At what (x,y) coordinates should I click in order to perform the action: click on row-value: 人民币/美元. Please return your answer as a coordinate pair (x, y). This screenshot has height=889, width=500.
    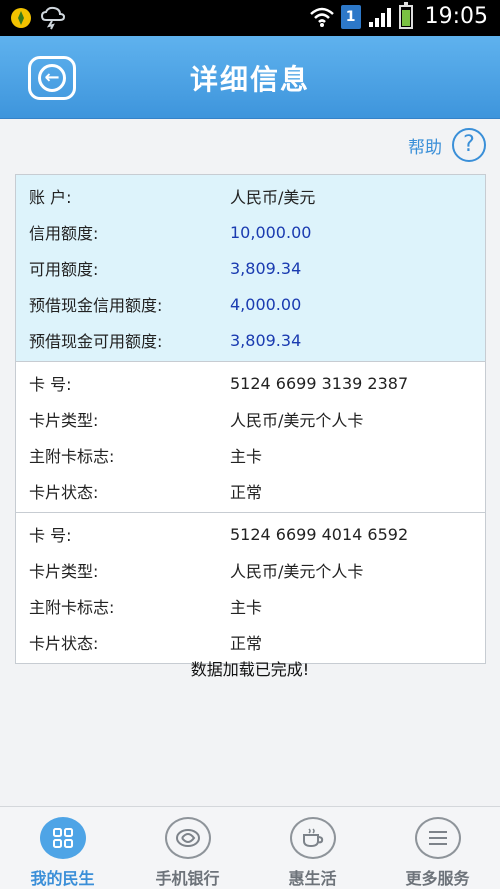
    Looking at the image, I should click on (273, 197).